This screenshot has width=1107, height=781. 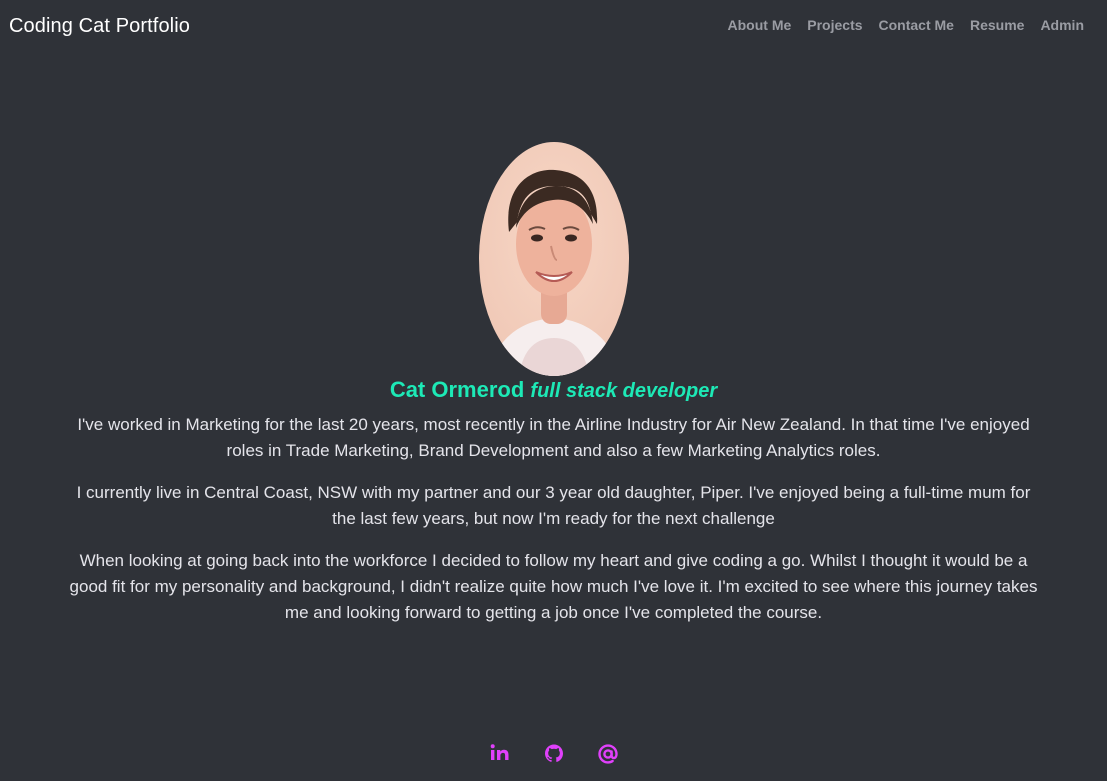 What do you see at coordinates (916, 25) in the screenshot?
I see `nav-link-contact-me: Contact Me` at bounding box center [916, 25].